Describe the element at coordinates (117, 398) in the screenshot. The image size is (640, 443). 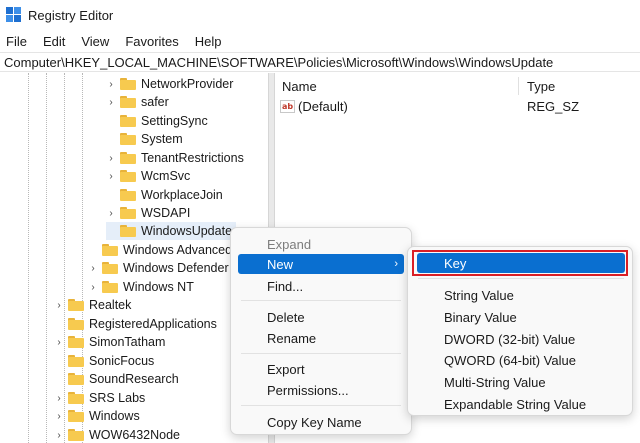
I see `tree-item-label: SRS Labs` at that location.